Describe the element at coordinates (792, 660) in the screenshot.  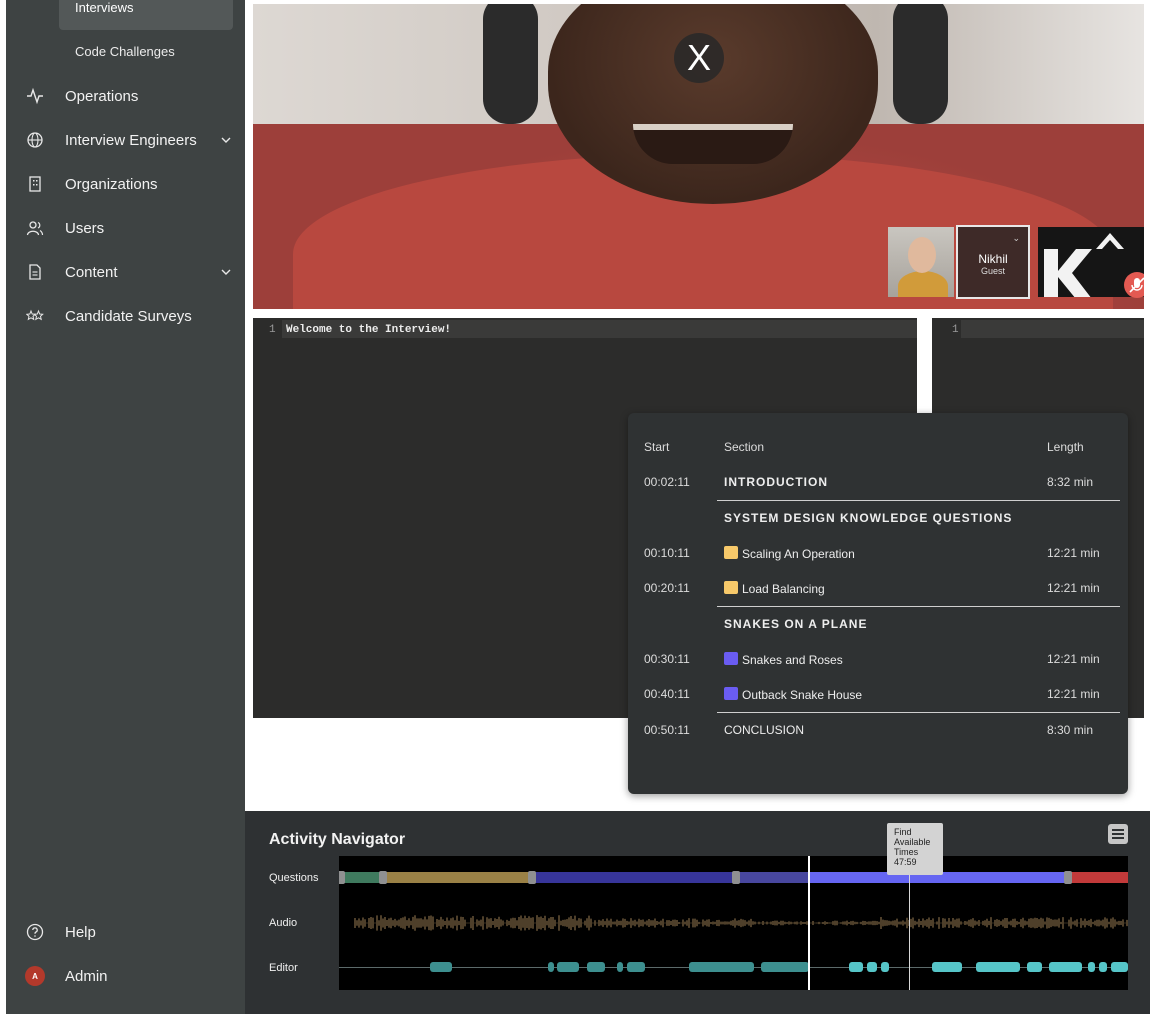
I see `section-title-text: Snakes and Roses` at that location.